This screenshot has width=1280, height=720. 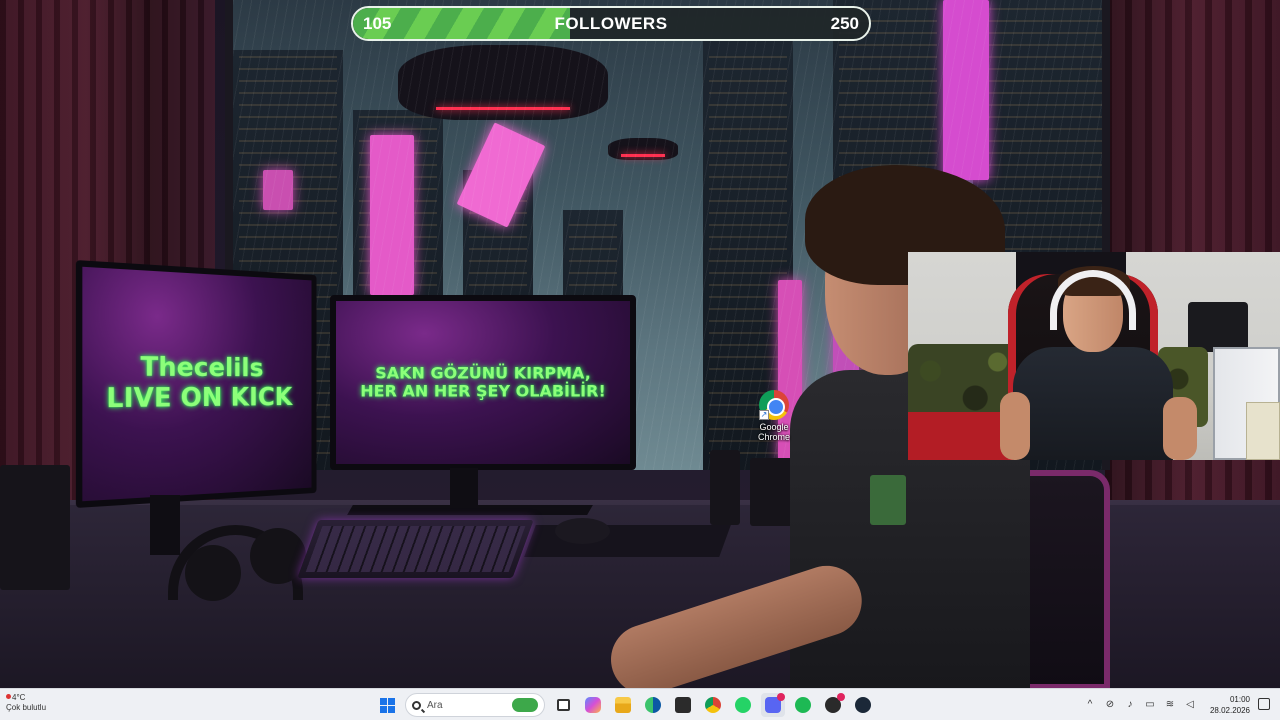 What do you see at coordinates (774, 416) in the screenshot?
I see `desktop-icon-google-chrome: ↗ Google Chrome` at bounding box center [774, 416].